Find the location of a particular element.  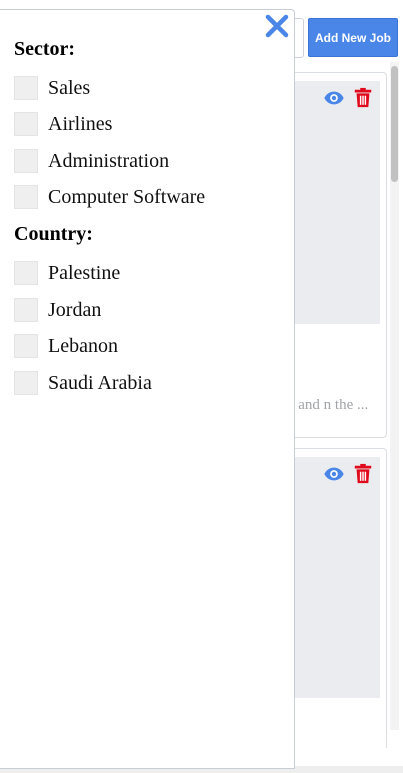

filter-label: Lebanon is located at coordinates (83, 345).